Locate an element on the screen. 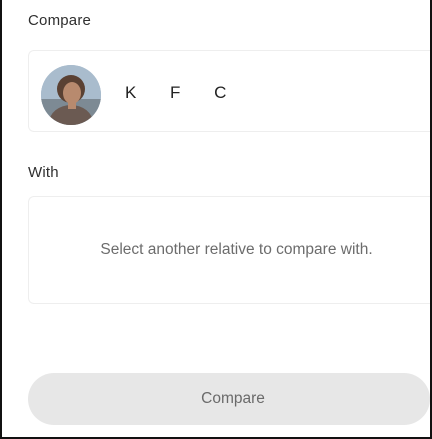 This screenshot has width=432, height=439. compare-heading: Compare is located at coordinates (60, 20).